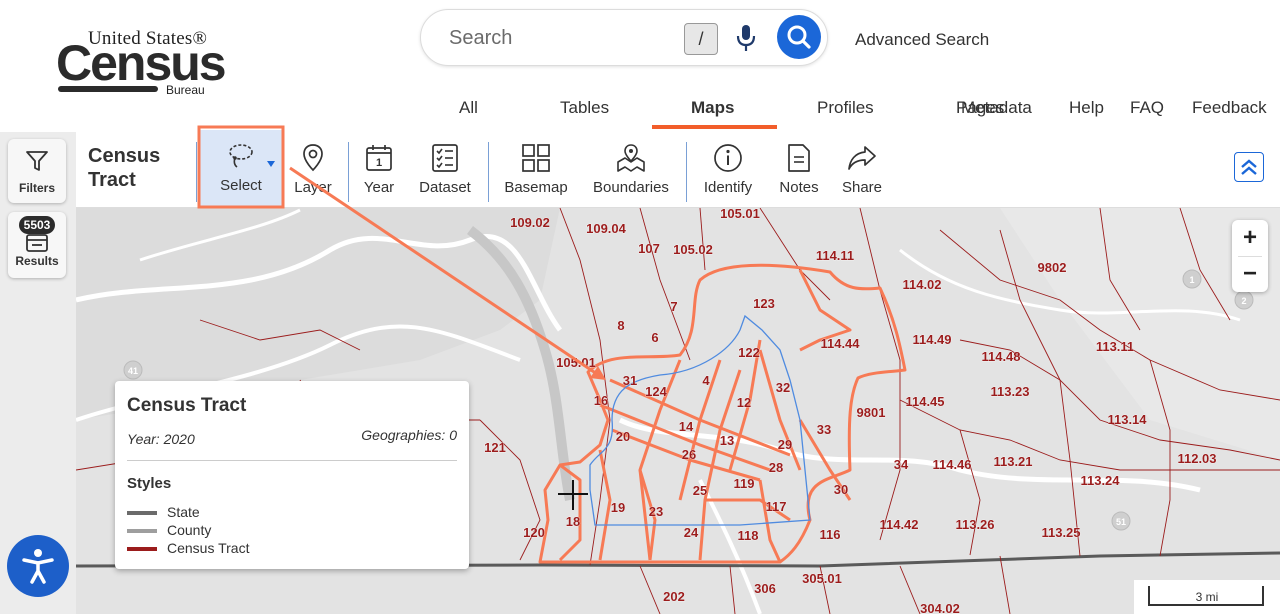  What do you see at coordinates (379, 172) in the screenshot?
I see `year-tool: 1 Year` at bounding box center [379, 172].